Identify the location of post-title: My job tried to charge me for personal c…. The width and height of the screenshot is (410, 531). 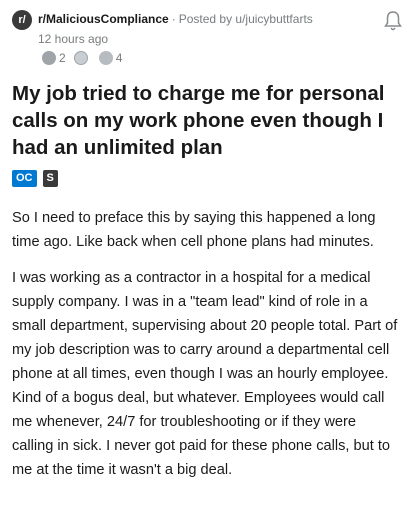
(207, 120).